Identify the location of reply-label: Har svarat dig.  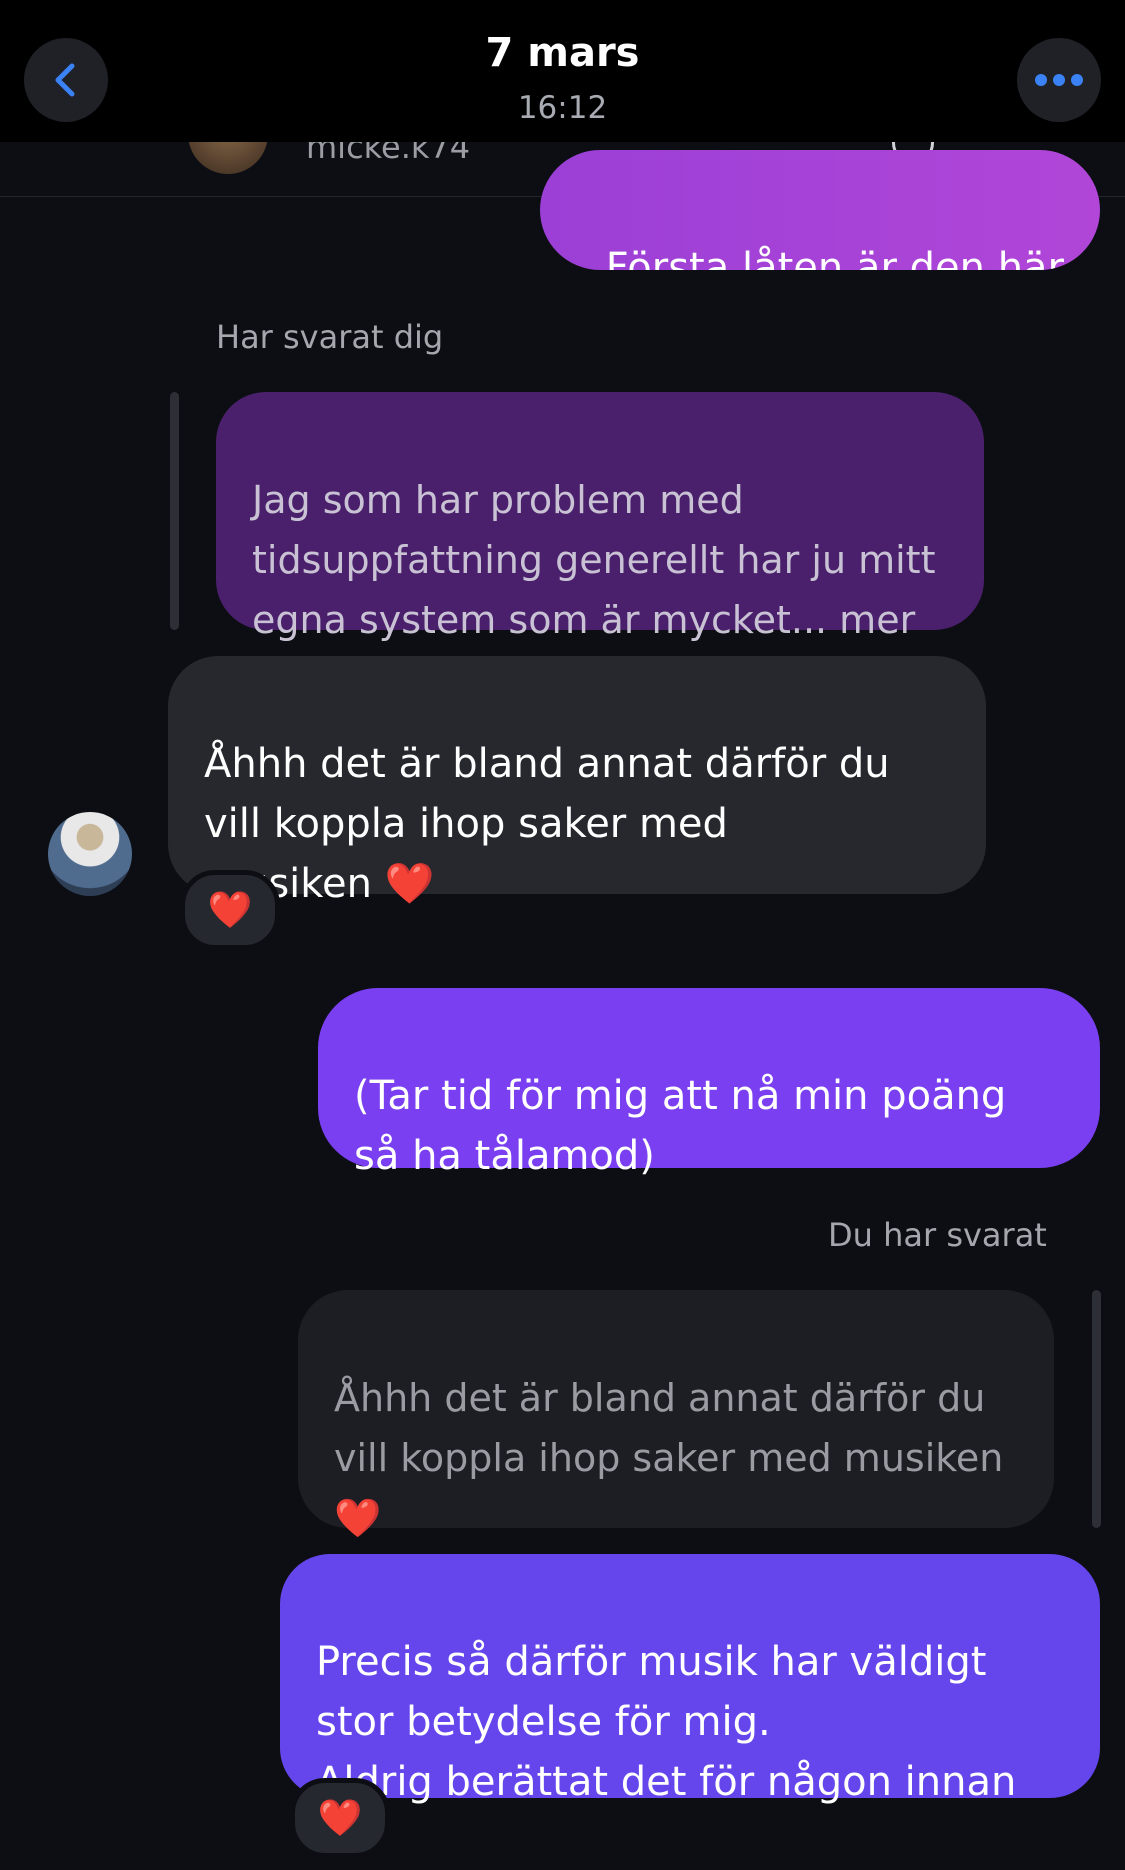
(330, 337).